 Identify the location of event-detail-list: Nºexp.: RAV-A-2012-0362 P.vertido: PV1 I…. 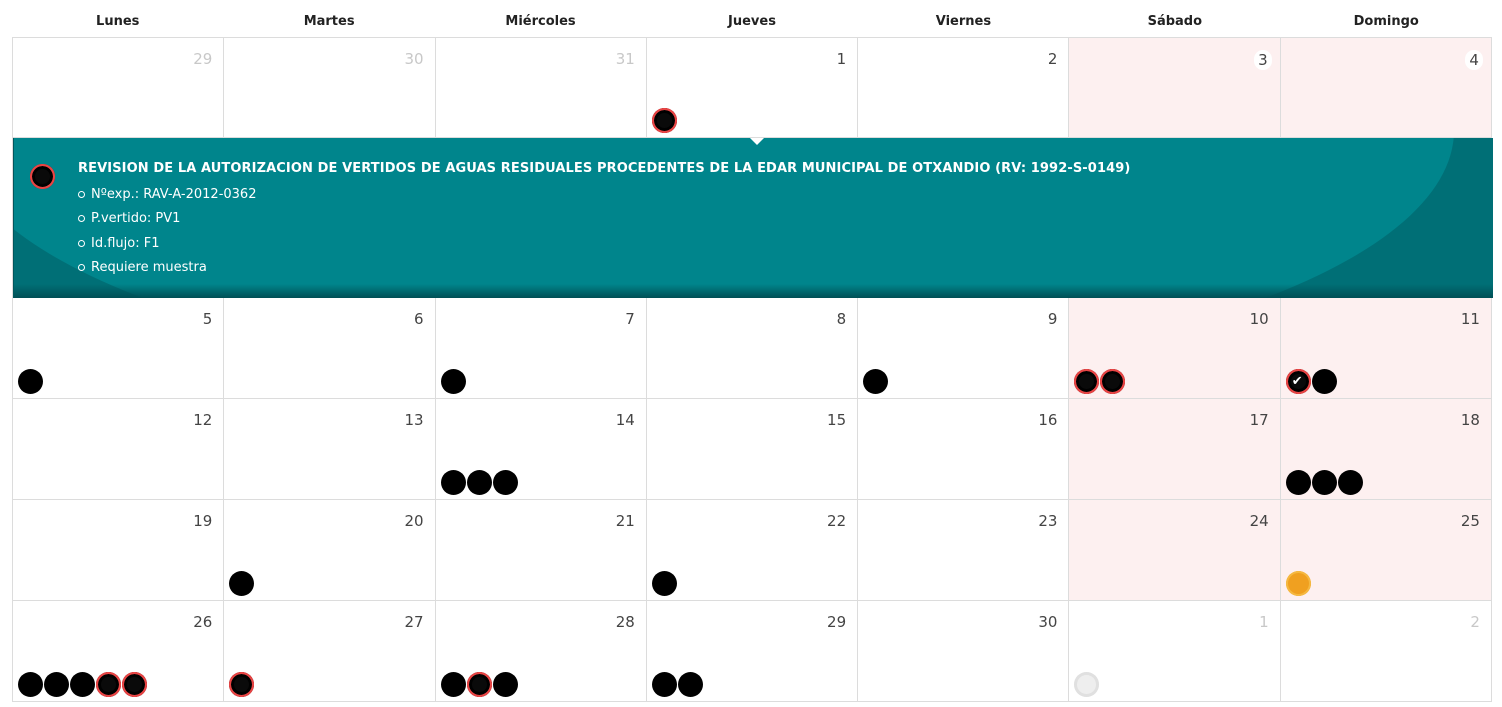
(604, 231).